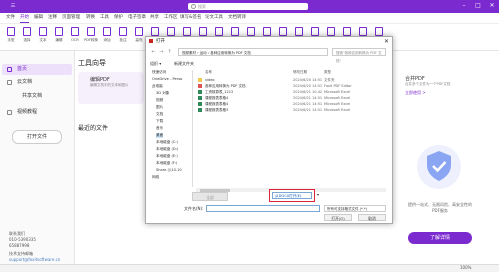 The width and height of the screenshot is (499, 272). What do you see at coordinates (386, 41) in the screenshot?
I see `dialog-close-button: ✕` at bounding box center [386, 41].